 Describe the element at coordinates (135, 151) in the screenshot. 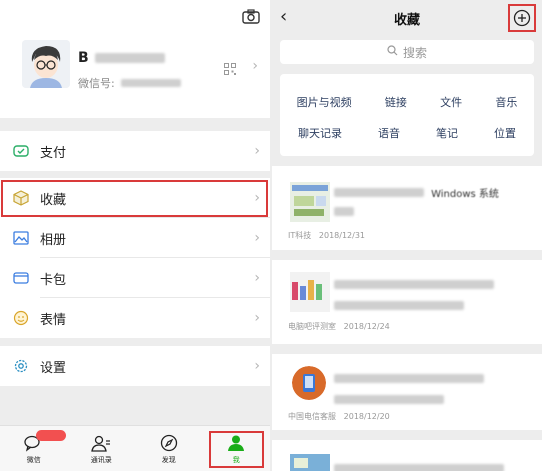

I see `menu-item-pay: 支付 ›` at that location.